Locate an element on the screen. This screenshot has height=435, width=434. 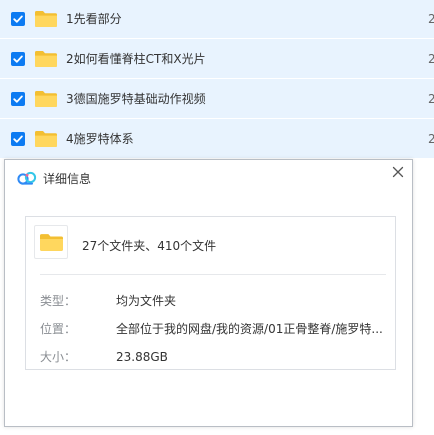
file-row: 3德国施罗特基础动作视频 2 is located at coordinates (217, 98).